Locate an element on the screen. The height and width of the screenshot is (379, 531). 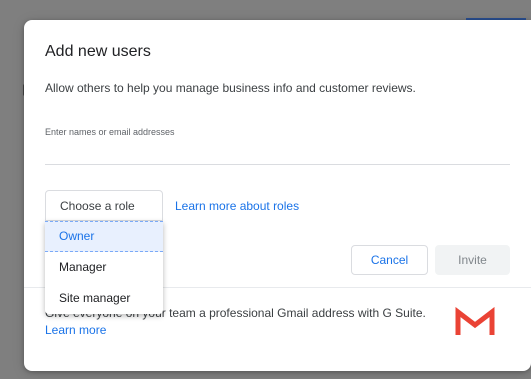
names-field-label: Enter names or email addresses is located at coordinates (110, 132).